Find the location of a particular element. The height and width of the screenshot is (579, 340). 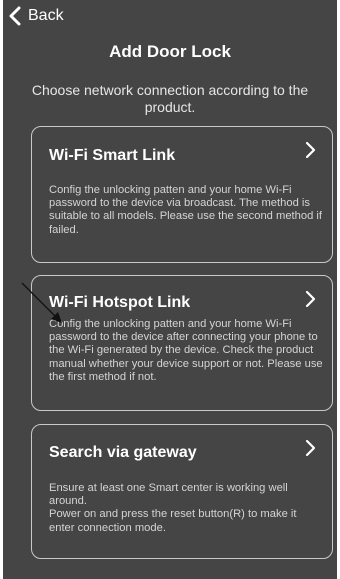

option-title: Search via gateway is located at coordinates (123, 452).